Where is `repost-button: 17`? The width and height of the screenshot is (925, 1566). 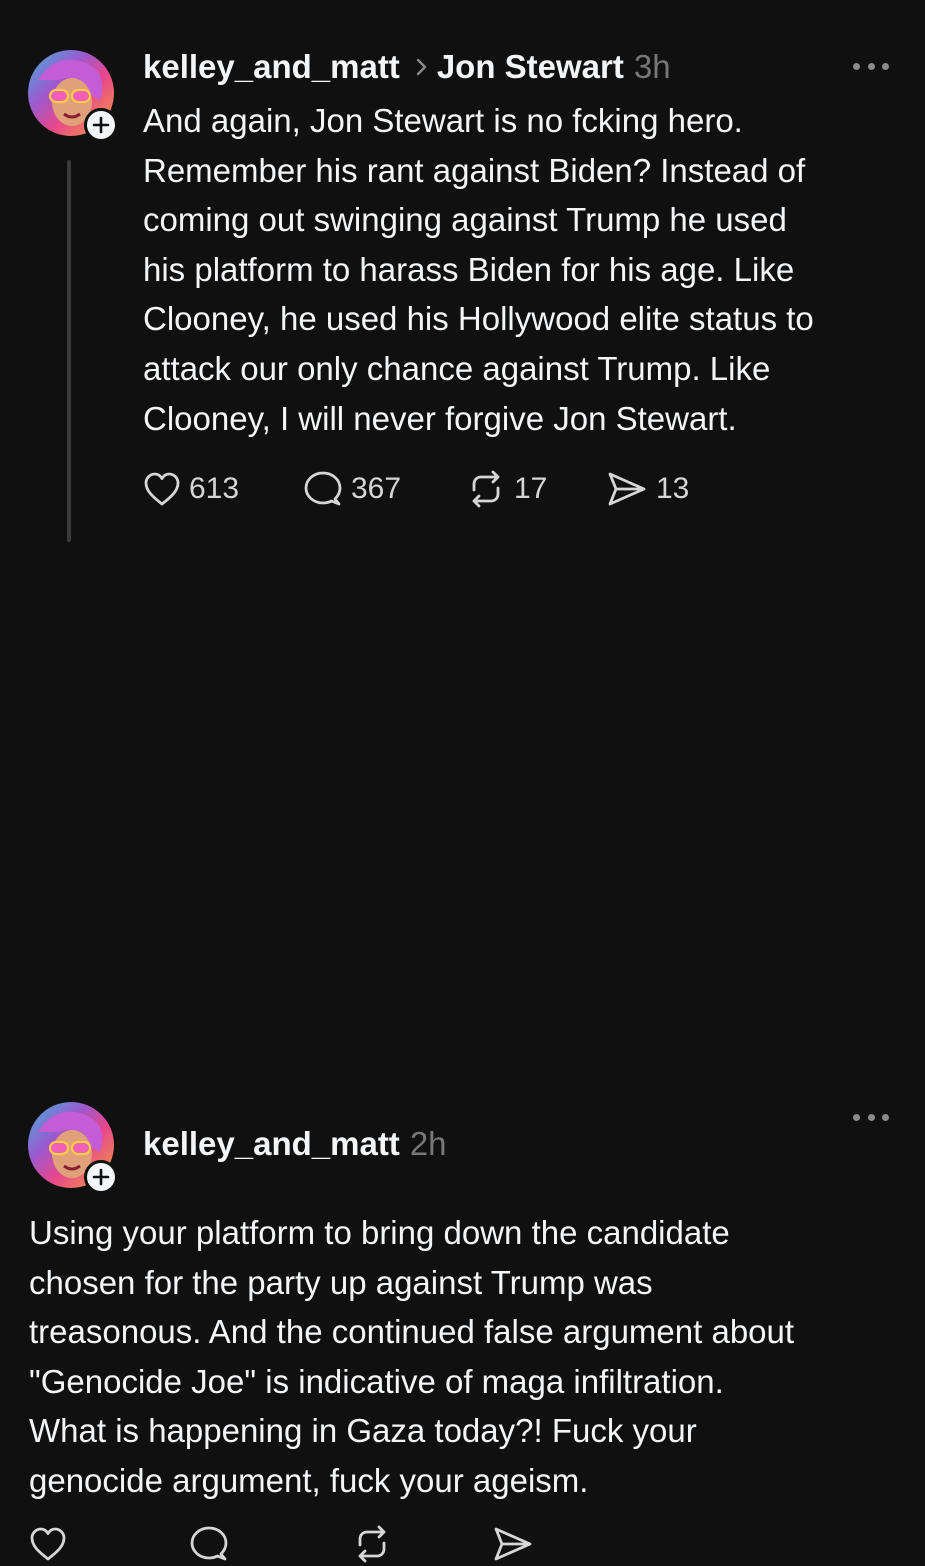 repost-button: 17 is located at coordinates (536, 489).